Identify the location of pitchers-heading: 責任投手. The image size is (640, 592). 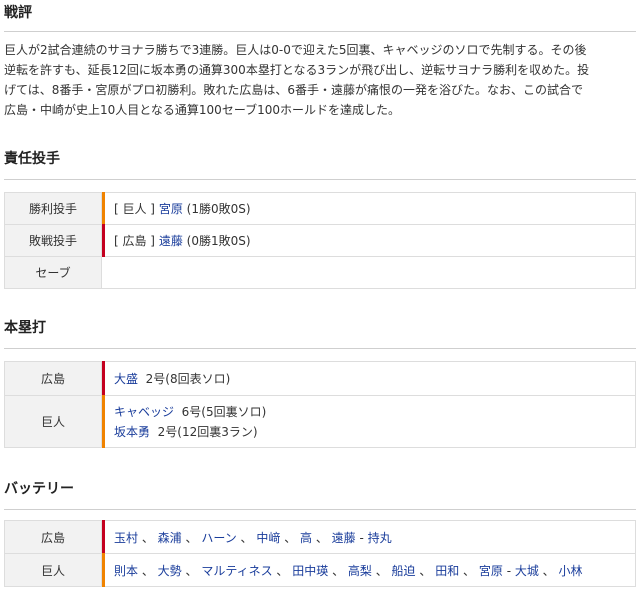
(32, 159).